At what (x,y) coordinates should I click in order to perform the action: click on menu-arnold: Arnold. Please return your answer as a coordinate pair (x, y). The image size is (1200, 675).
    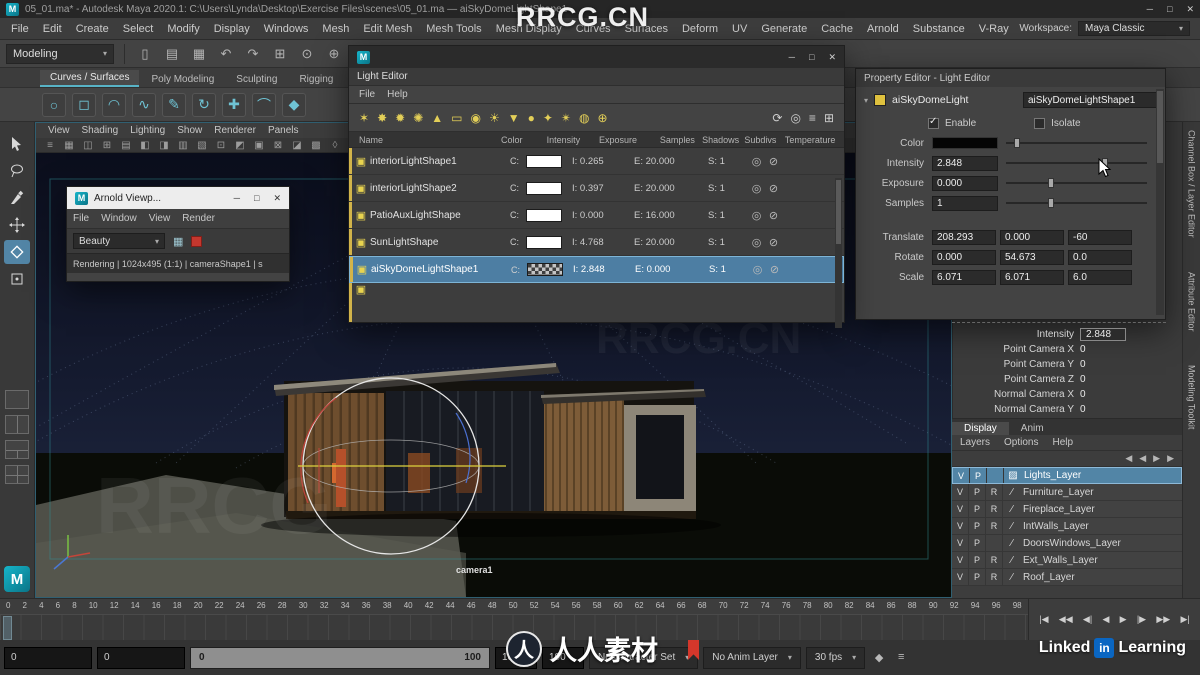
    Looking at the image, I should click on (883, 29).